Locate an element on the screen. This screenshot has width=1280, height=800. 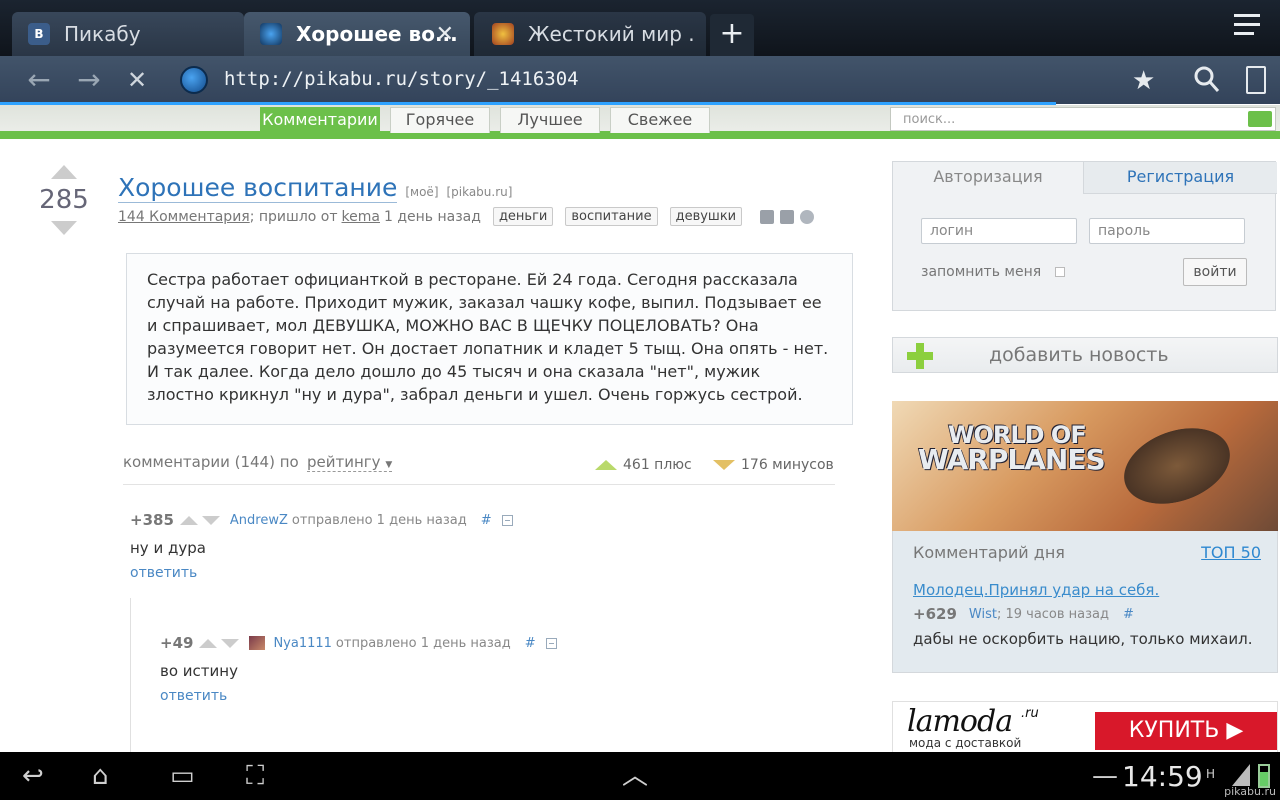
cod-title: Комментарий дня is located at coordinates (989, 552).